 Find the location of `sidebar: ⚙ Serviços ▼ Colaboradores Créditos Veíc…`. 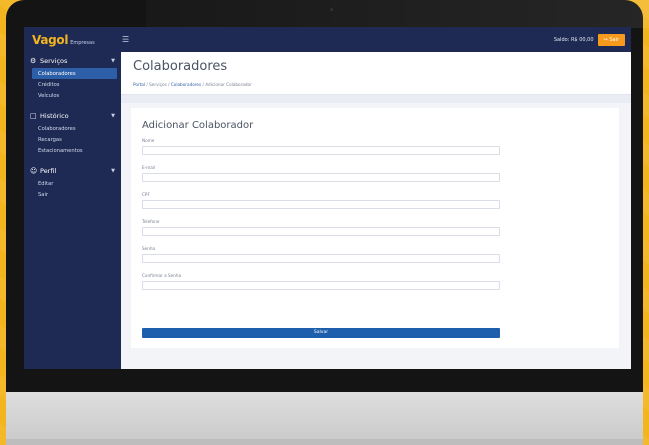

sidebar: ⚙ Serviços ▼ Colaboradores Créditos Veíc… is located at coordinates (72, 210).